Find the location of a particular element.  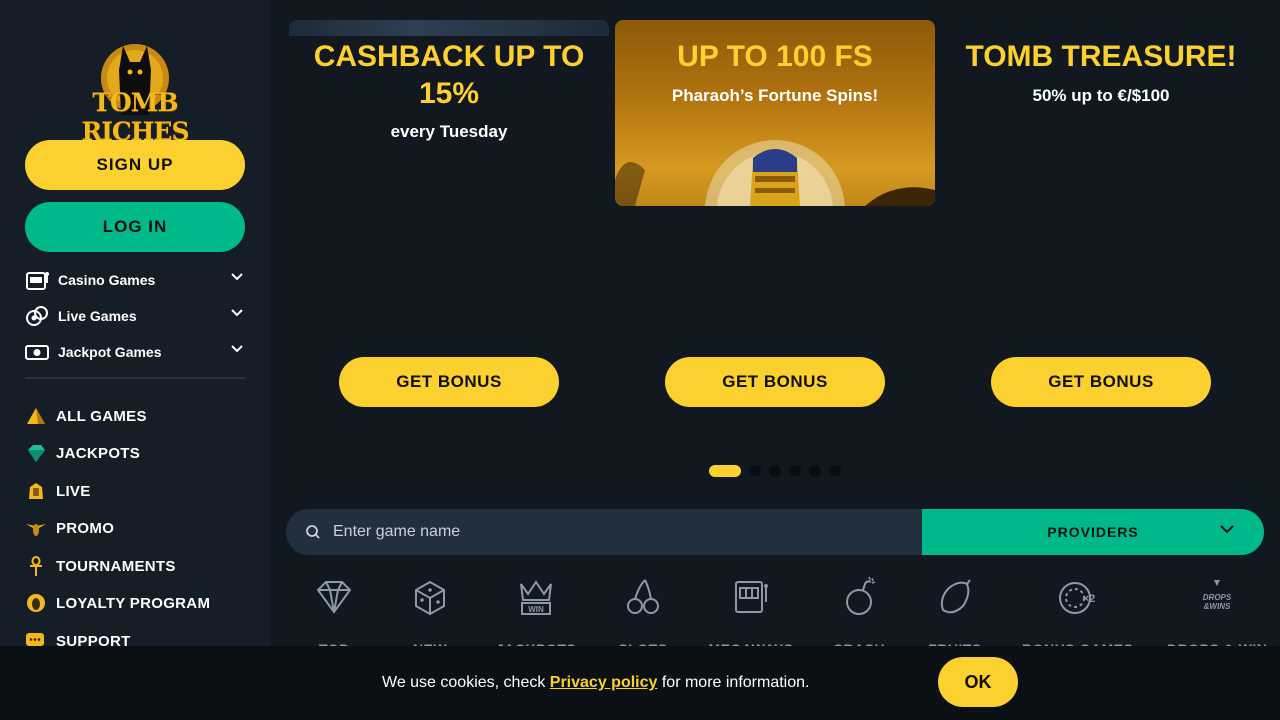

promo-subtitle: 50% up to €/$100 is located at coordinates (1101, 95).